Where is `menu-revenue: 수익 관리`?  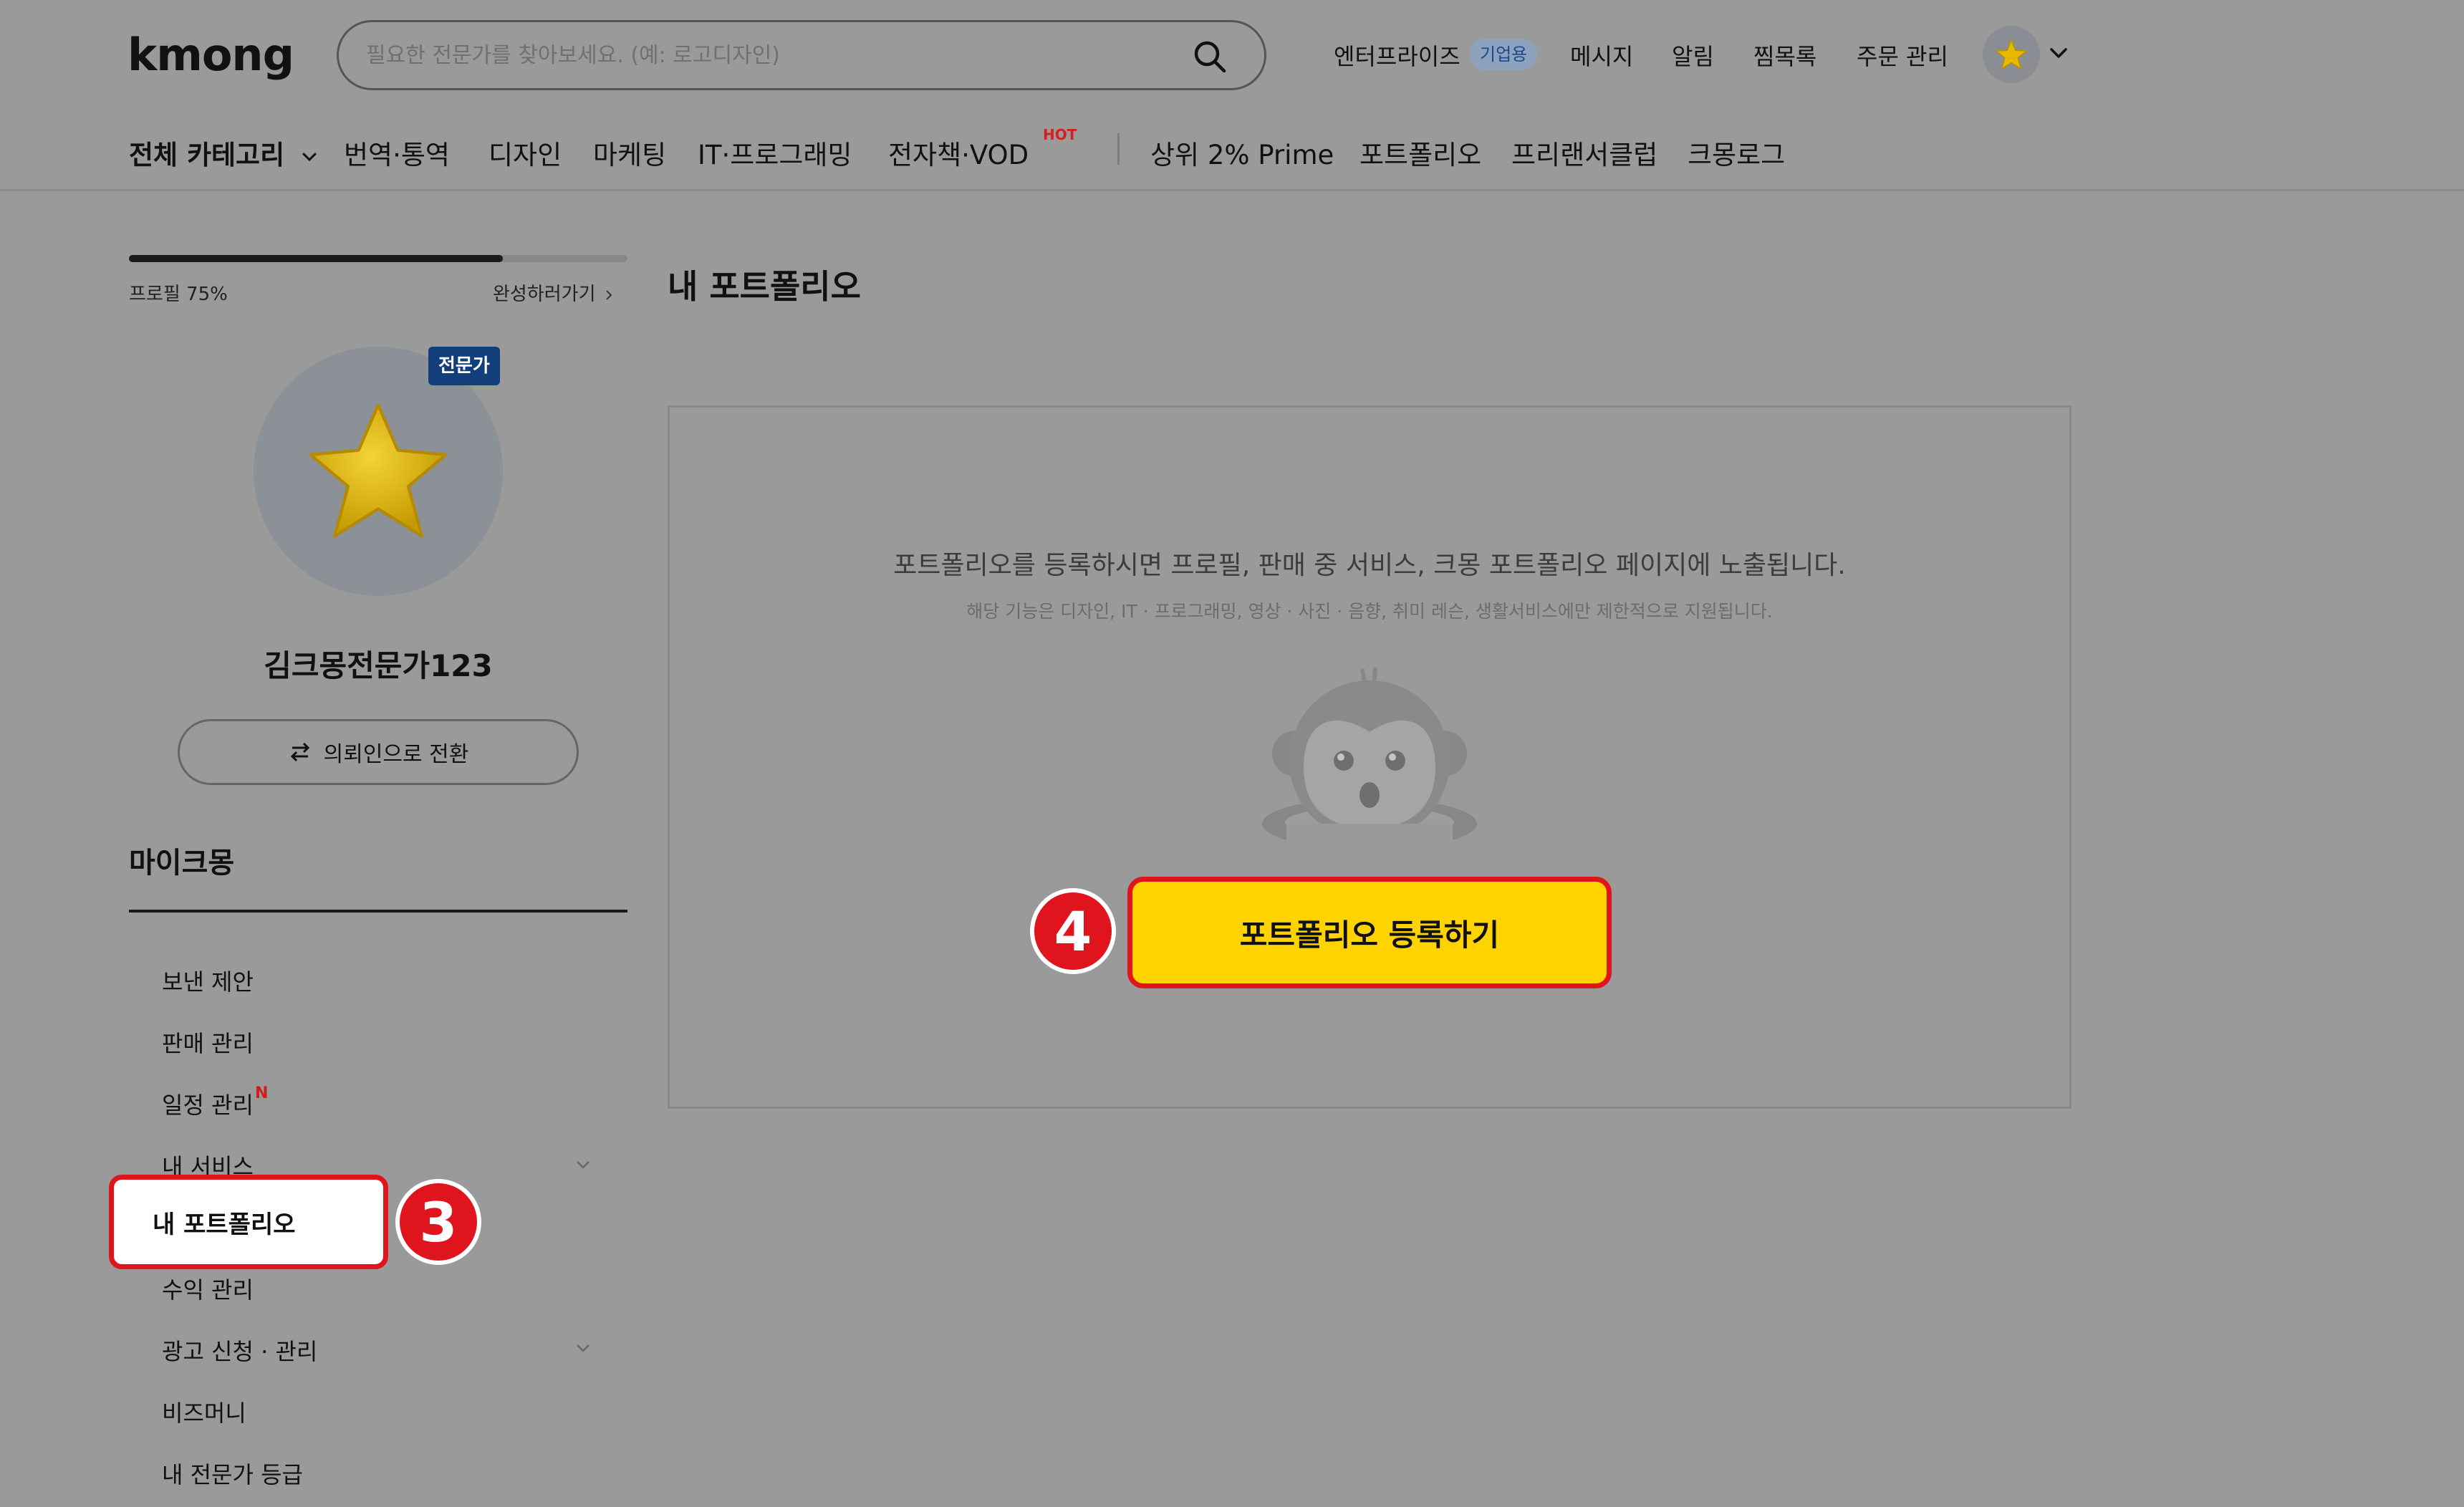
menu-revenue: 수익 관리 is located at coordinates (208, 1288).